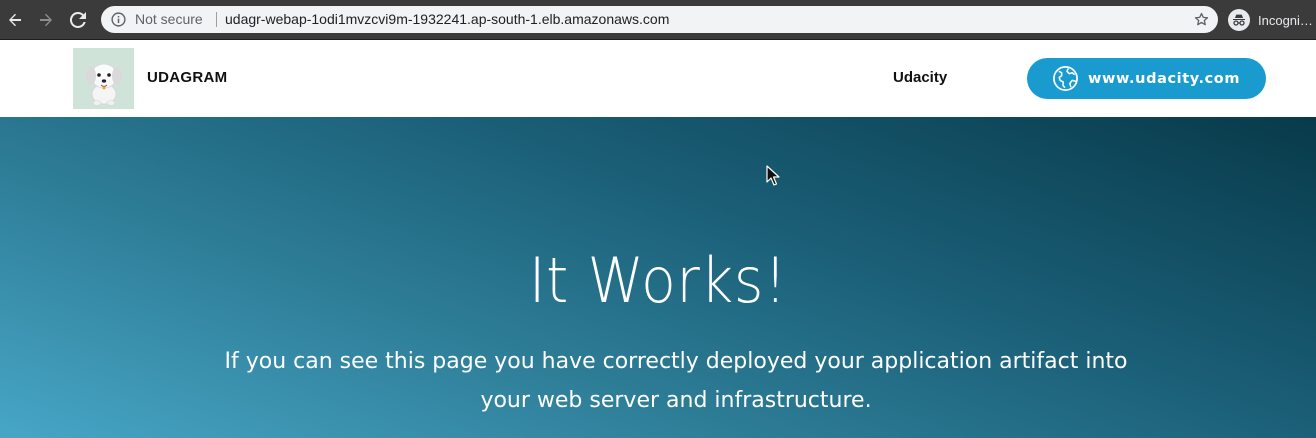 Image resolution: width=1316 pixels, height=438 pixels. What do you see at coordinates (1164, 78) in the screenshot?
I see `udacity-website-button-label: www.udacity.com` at bounding box center [1164, 78].